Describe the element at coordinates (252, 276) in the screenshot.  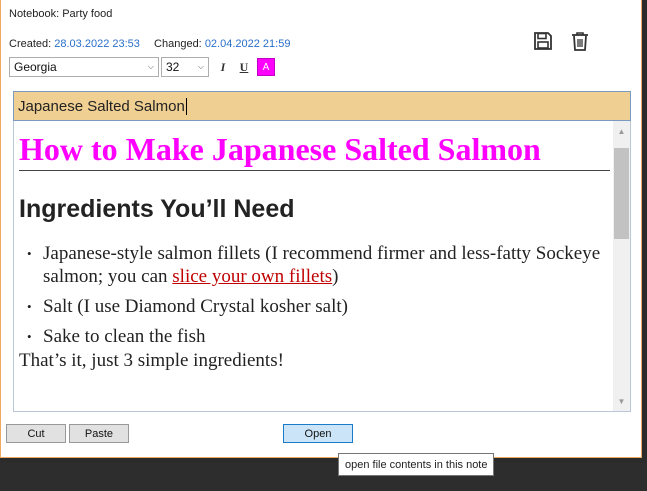
I see `slice-fillets-link: slice your own fillets` at that location.